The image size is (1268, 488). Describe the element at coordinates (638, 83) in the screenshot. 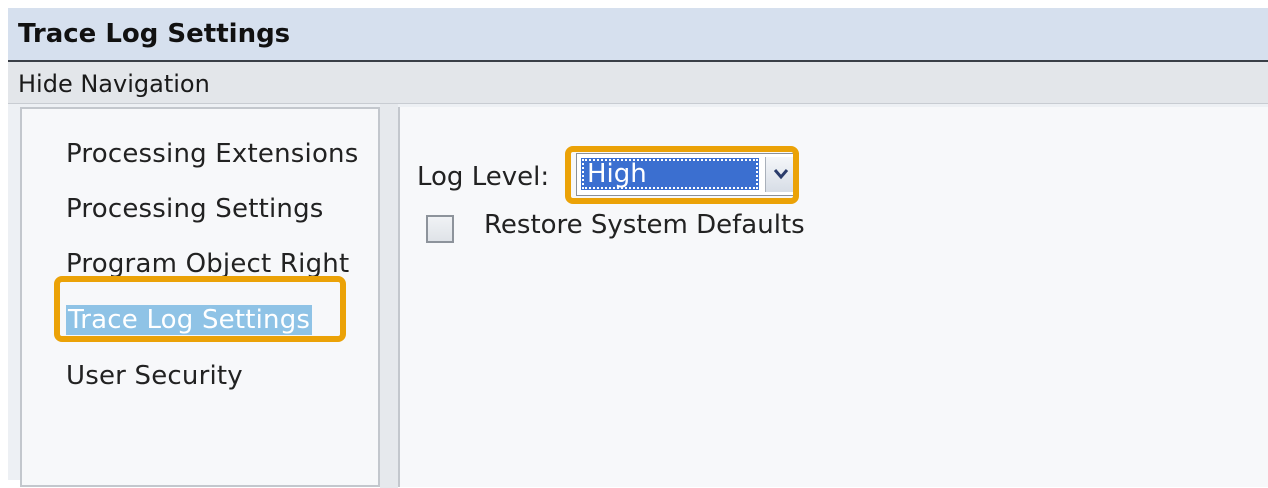

I see `hide-navigation-bar: Hide Navigation` at that location.